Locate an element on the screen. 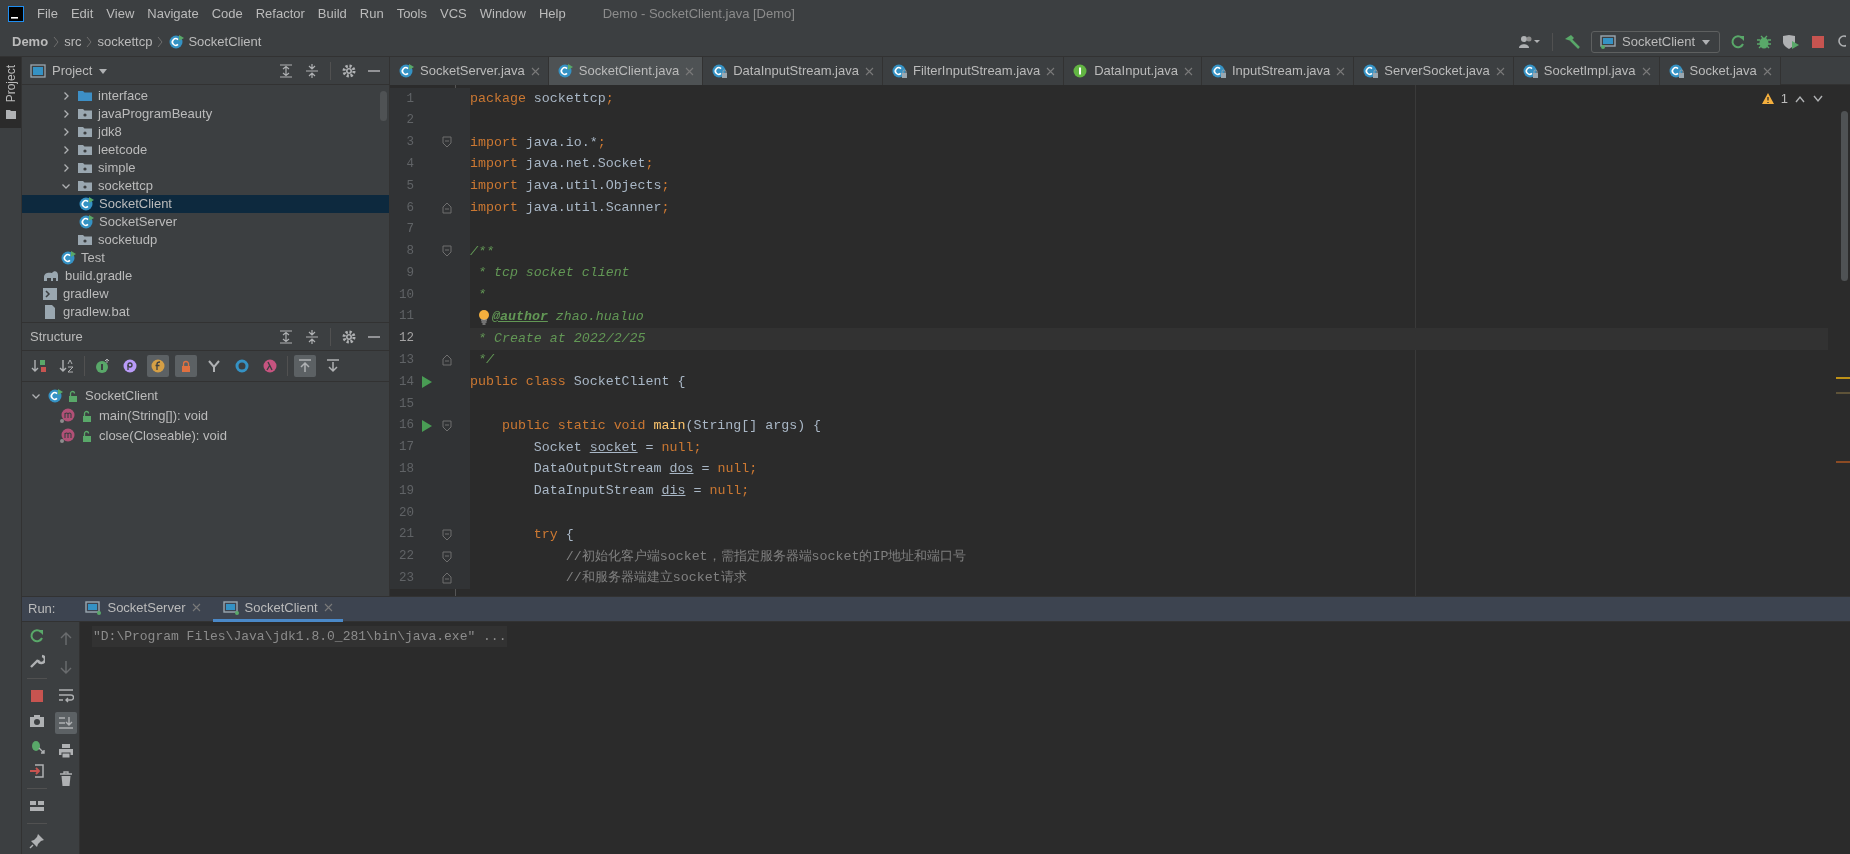 This screenshot has width=1850, height=854. editor-tab: SocketImpl.java is located at coordinates (1586, 71).